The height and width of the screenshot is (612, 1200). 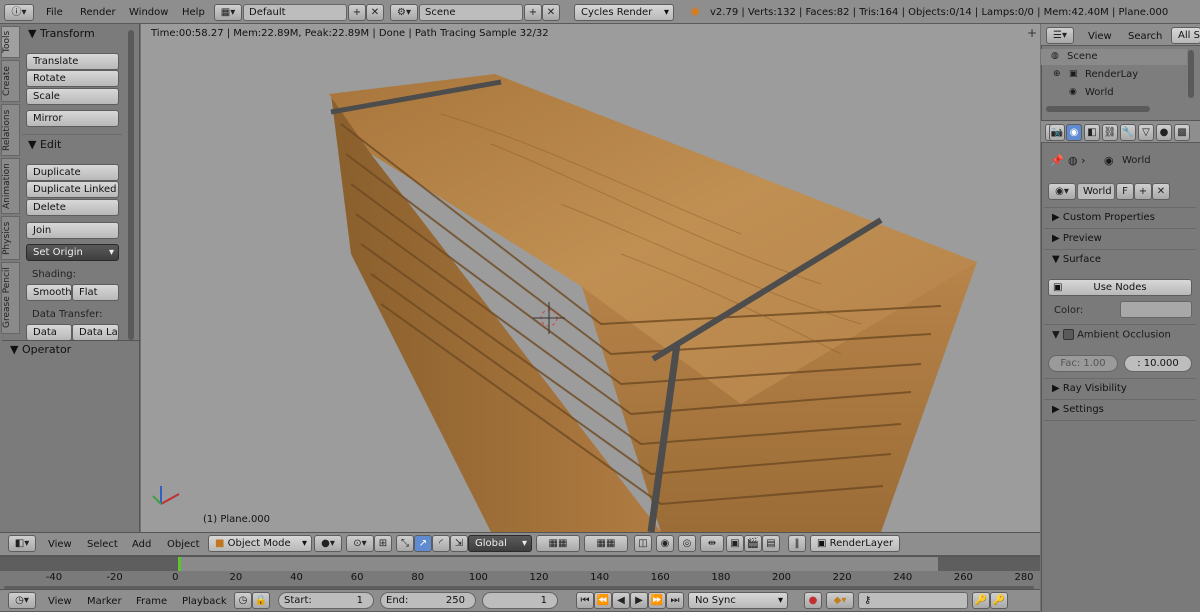 I want to click on render-layer-dropdown: ▣ RenderLayer, so click(x=855, y=543).